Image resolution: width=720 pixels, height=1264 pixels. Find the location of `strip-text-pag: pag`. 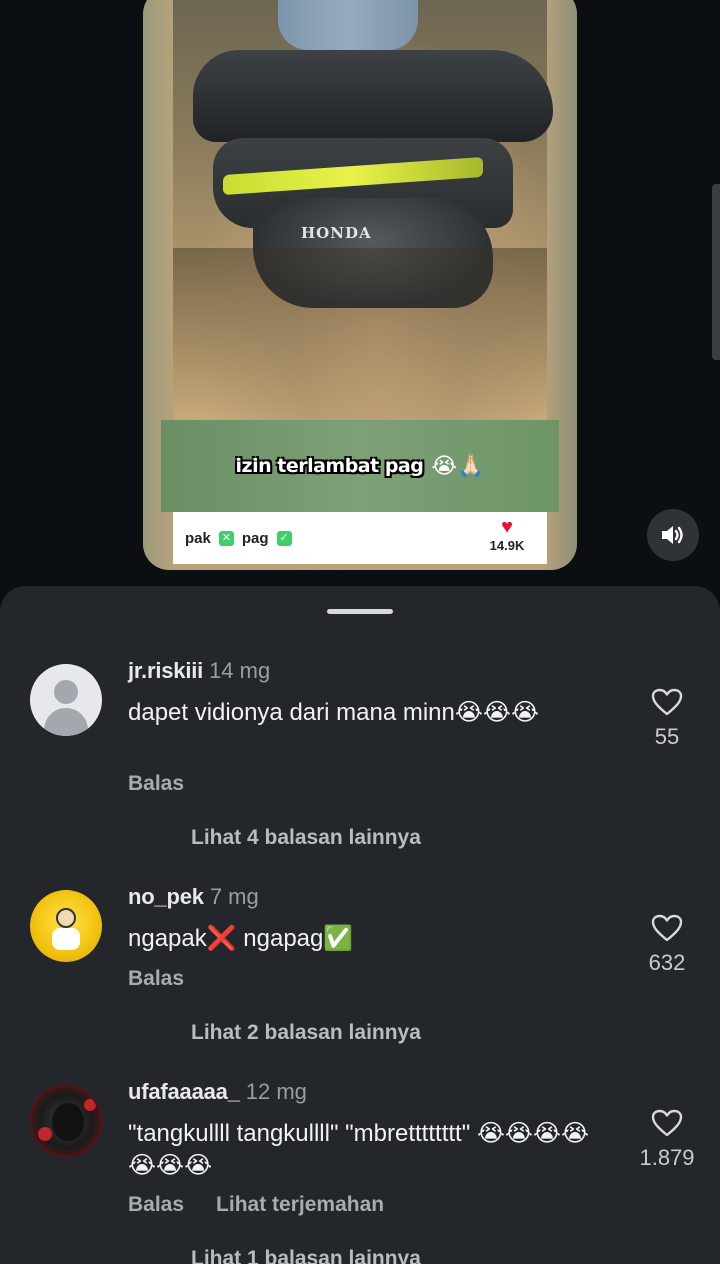

strip-text-pag: pag is located at coordinates (255, 538).